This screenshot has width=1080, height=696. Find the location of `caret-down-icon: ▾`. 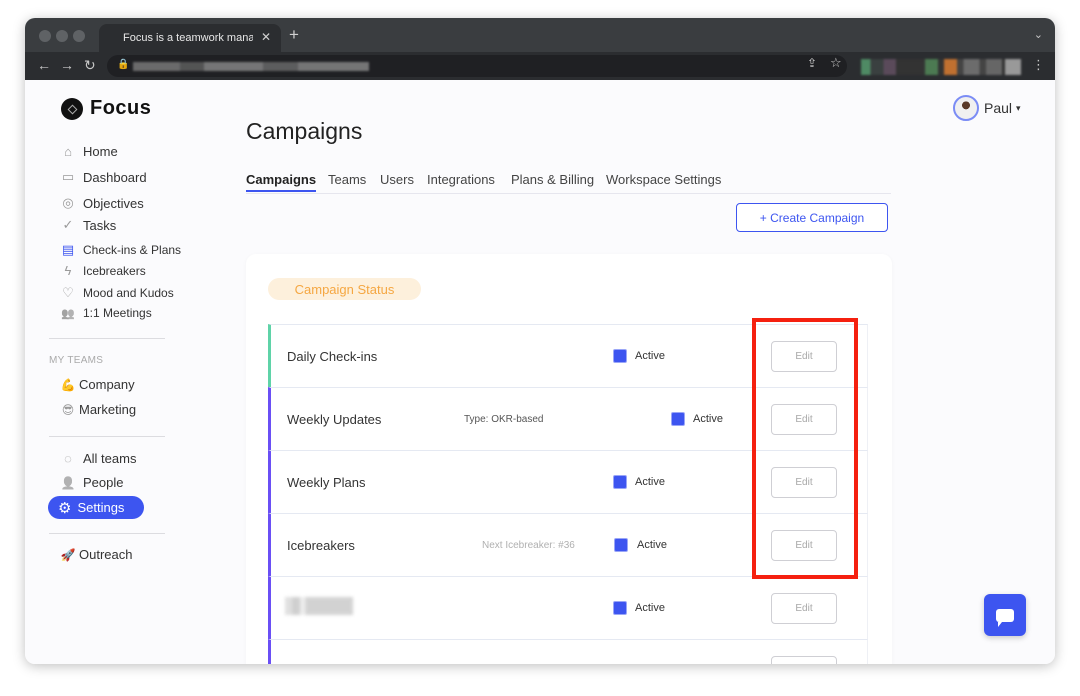

caret-down-icon: ▾ is located at coordinates (1018, 107).